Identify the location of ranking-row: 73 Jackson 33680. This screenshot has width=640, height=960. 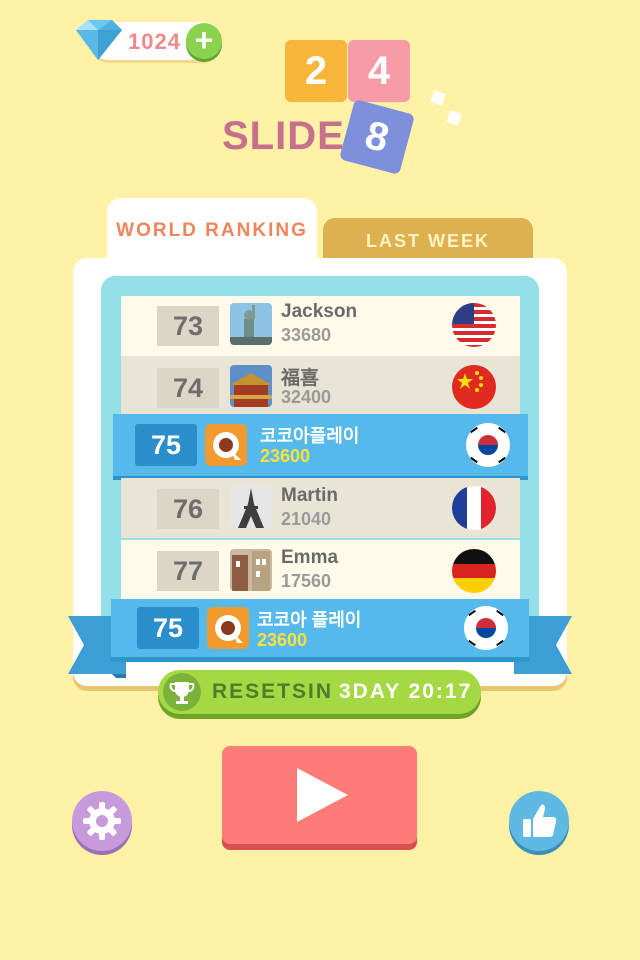
(320, 326).